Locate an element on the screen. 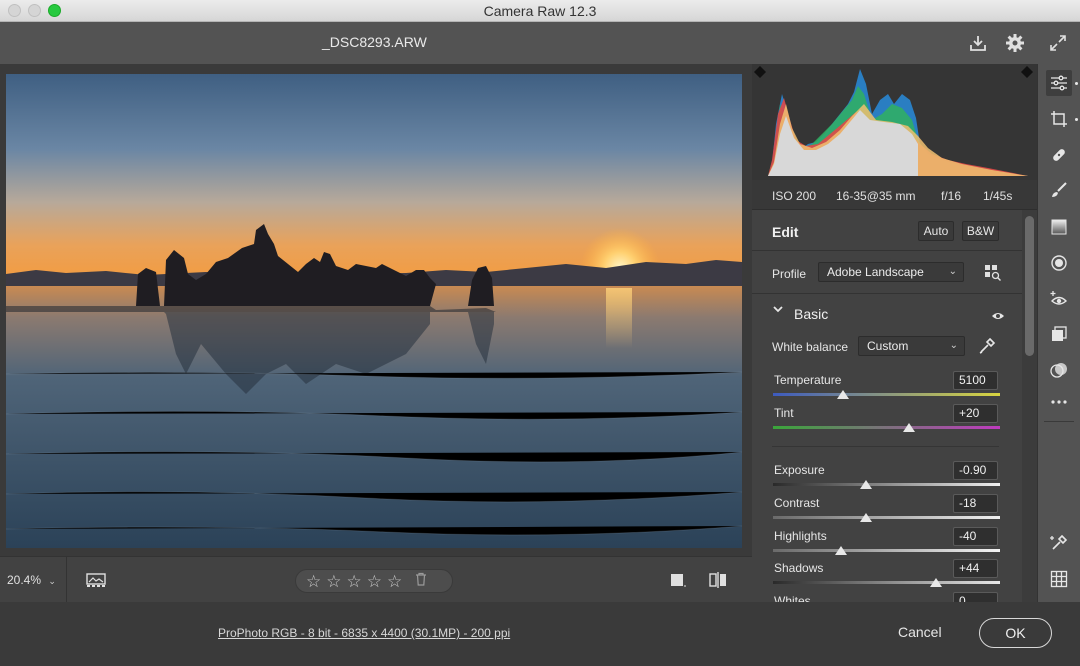 This screenshot has height=666, width=1080. auto-button: Auto is located at coordinates (936, 231).